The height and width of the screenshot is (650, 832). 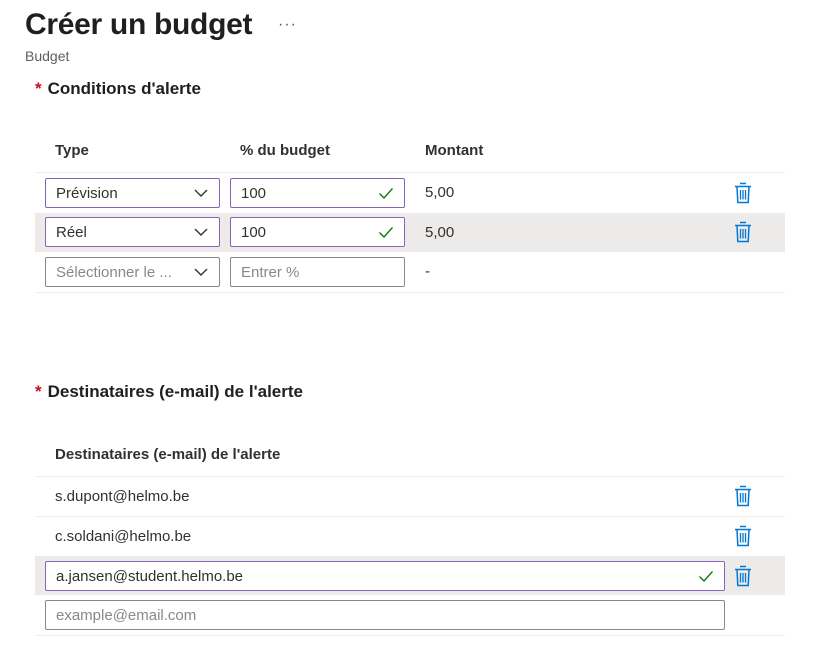 I want to click on alert-conditions-label: Conditions d'alerte, so click(x=124, y=88).